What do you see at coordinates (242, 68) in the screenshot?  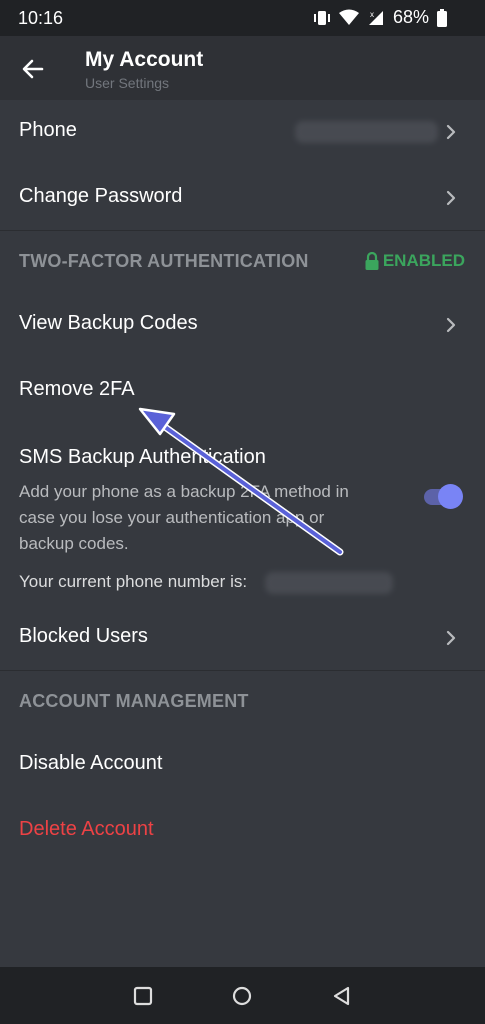 I see `app-bar: My Account User Settings` at bounding box center [242, 68].